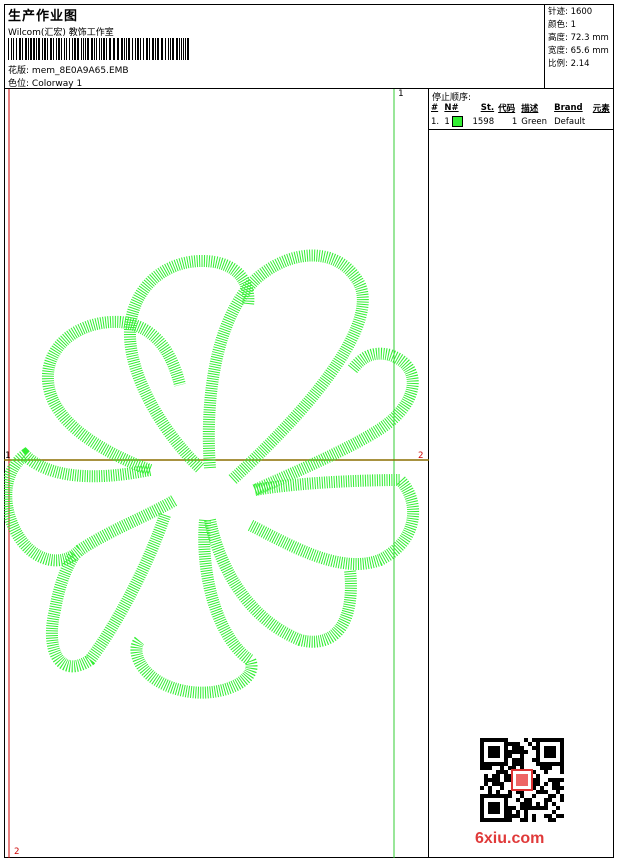  Describe the element at coordinates (570, 12) in the screenshot. I see `stat-stitches: 针迹: 1600` at that location.